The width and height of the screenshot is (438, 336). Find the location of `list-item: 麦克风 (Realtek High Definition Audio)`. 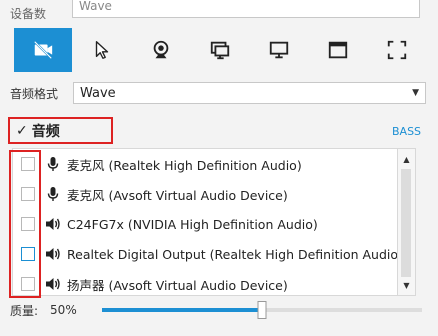

list-item: 麦克风 (Realtek High Definition Audio) is located at coordinates (205, 164).